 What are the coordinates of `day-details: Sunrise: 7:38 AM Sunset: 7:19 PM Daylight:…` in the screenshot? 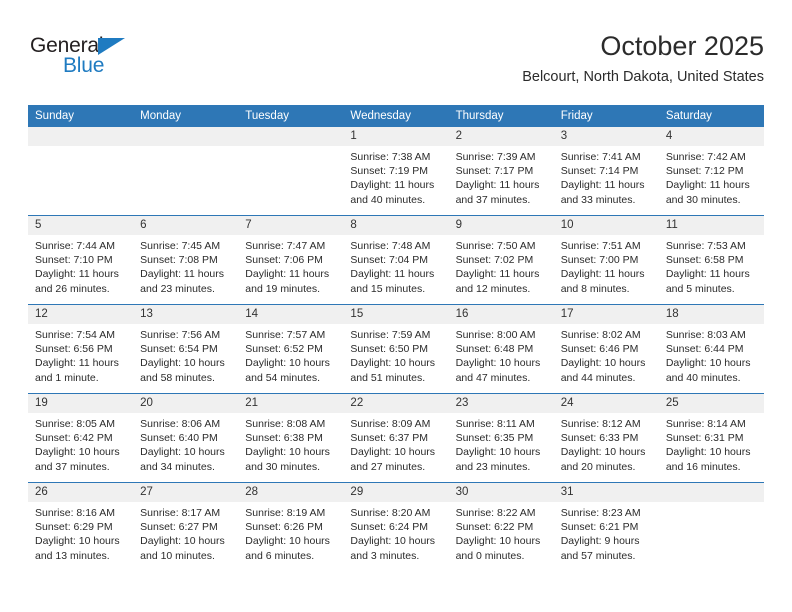 It's located at (395, 176).